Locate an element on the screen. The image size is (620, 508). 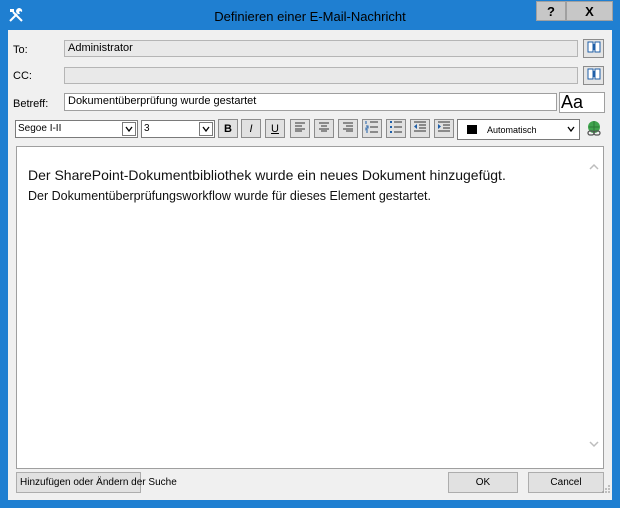
title-bar: Definieren einer E-Mail-Nachricht ? X is located at coordinates (310, 15).